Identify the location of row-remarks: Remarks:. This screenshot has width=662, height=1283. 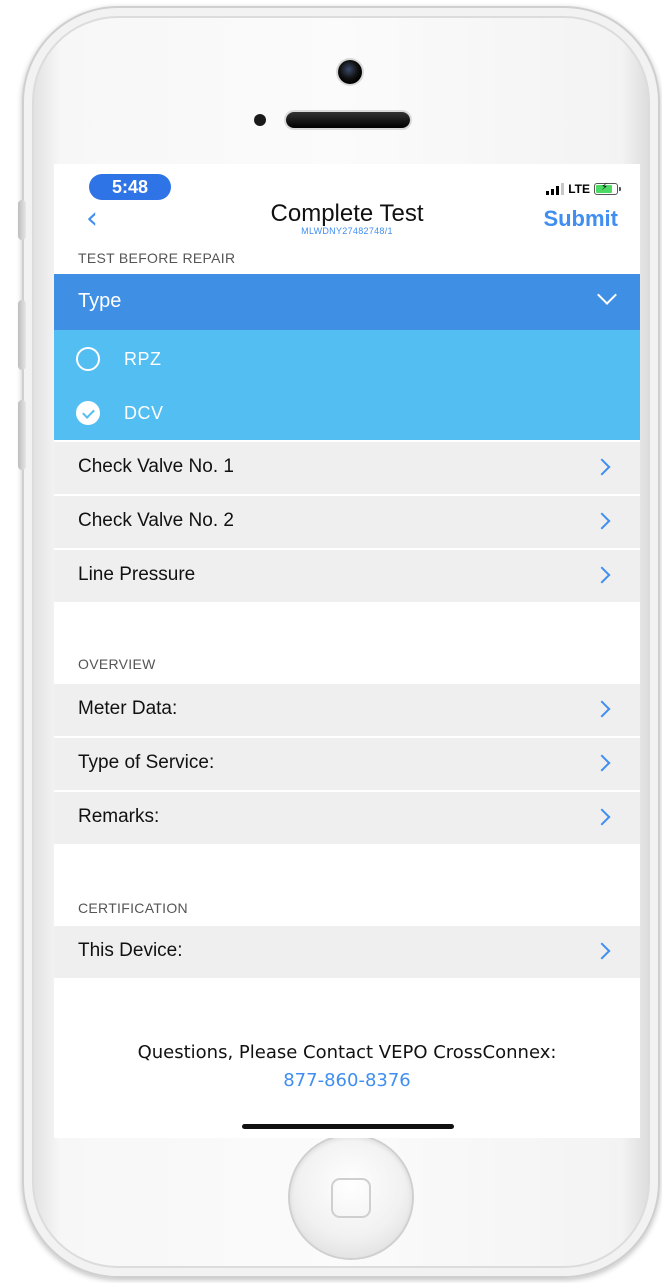
(347, 818).